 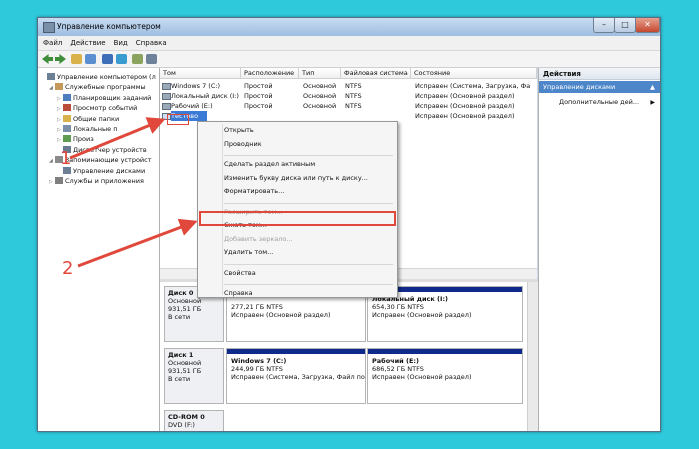 What do you see at coordinates (86, 41) in the screenshot?
I see `menu-action: Действие` at bounding box center [86, 41].